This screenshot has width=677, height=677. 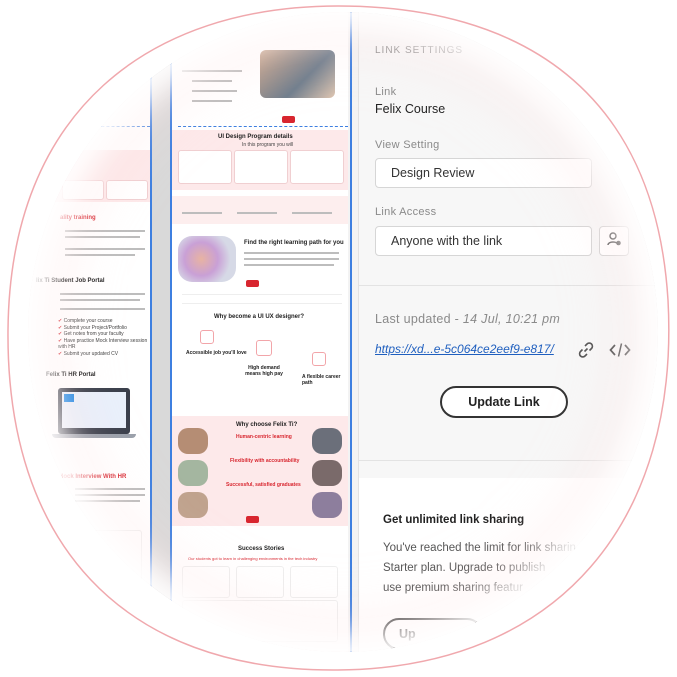 I want to click on user-settings-icon, so click(x=614, y=241).